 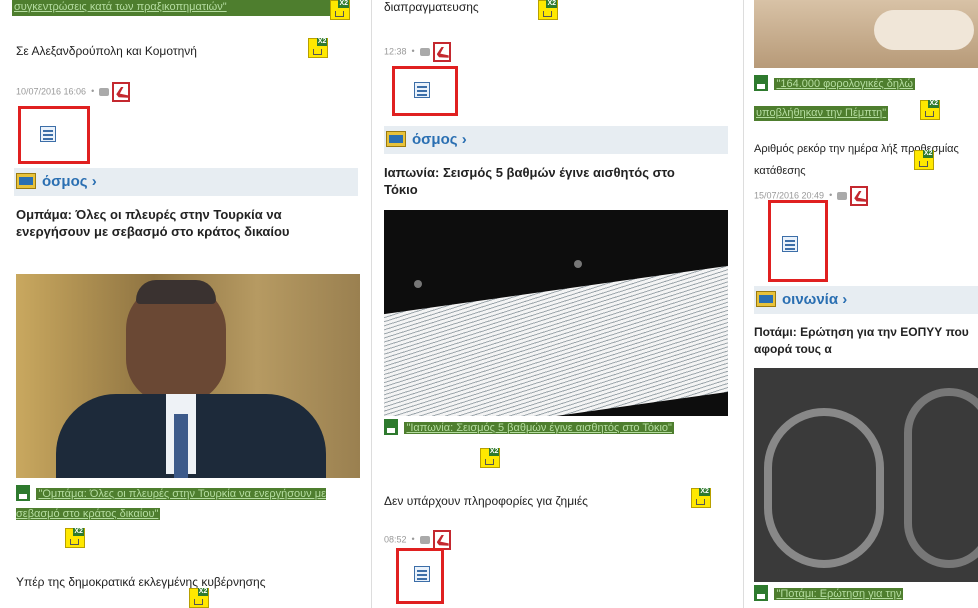 What do you see at coordinates (556, 313) in the screenshot?
I see `article-photo-seismograph` at bounding box center [556, 313].